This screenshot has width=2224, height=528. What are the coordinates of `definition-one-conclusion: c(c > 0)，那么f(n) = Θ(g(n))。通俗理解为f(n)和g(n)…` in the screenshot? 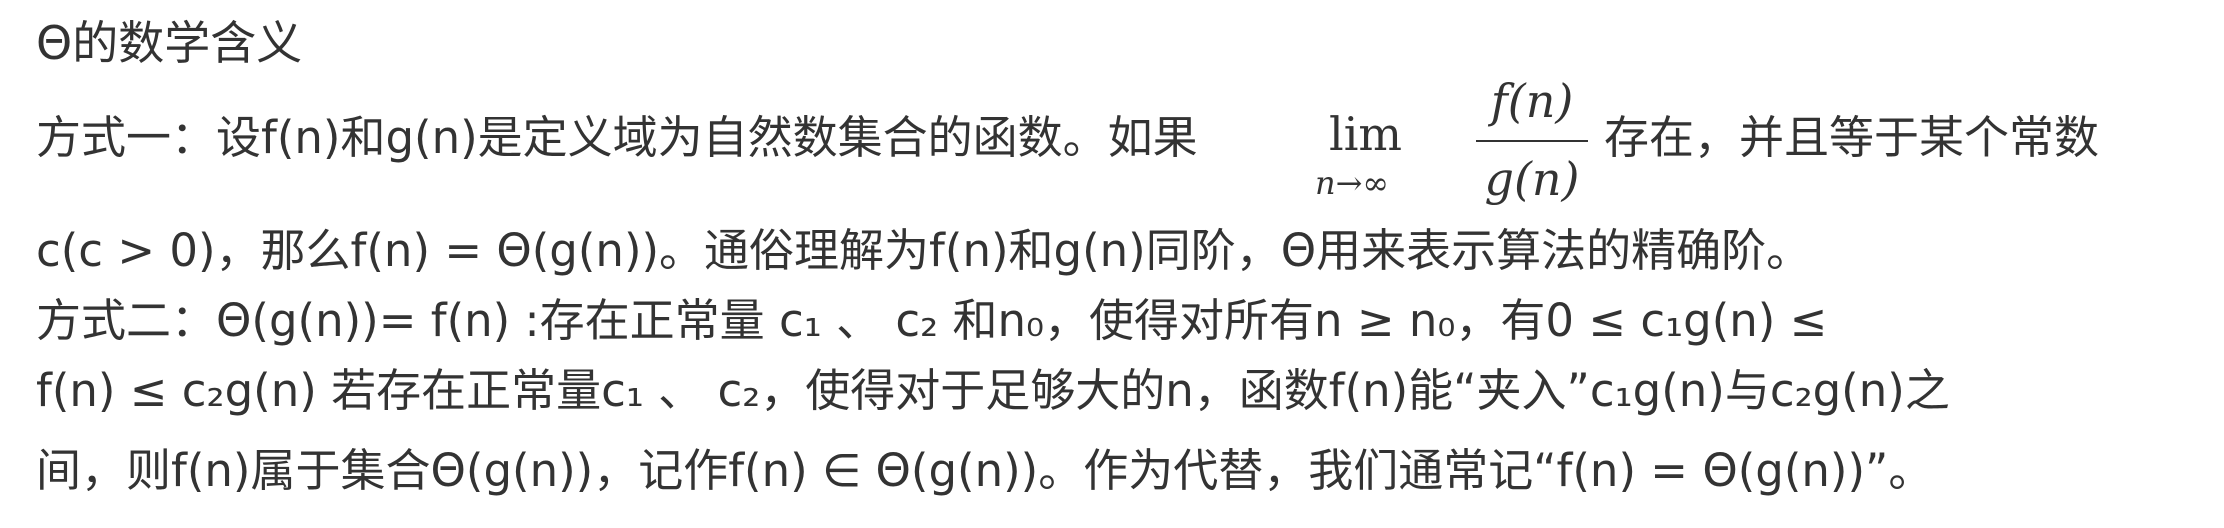 It's located at (924, 250).